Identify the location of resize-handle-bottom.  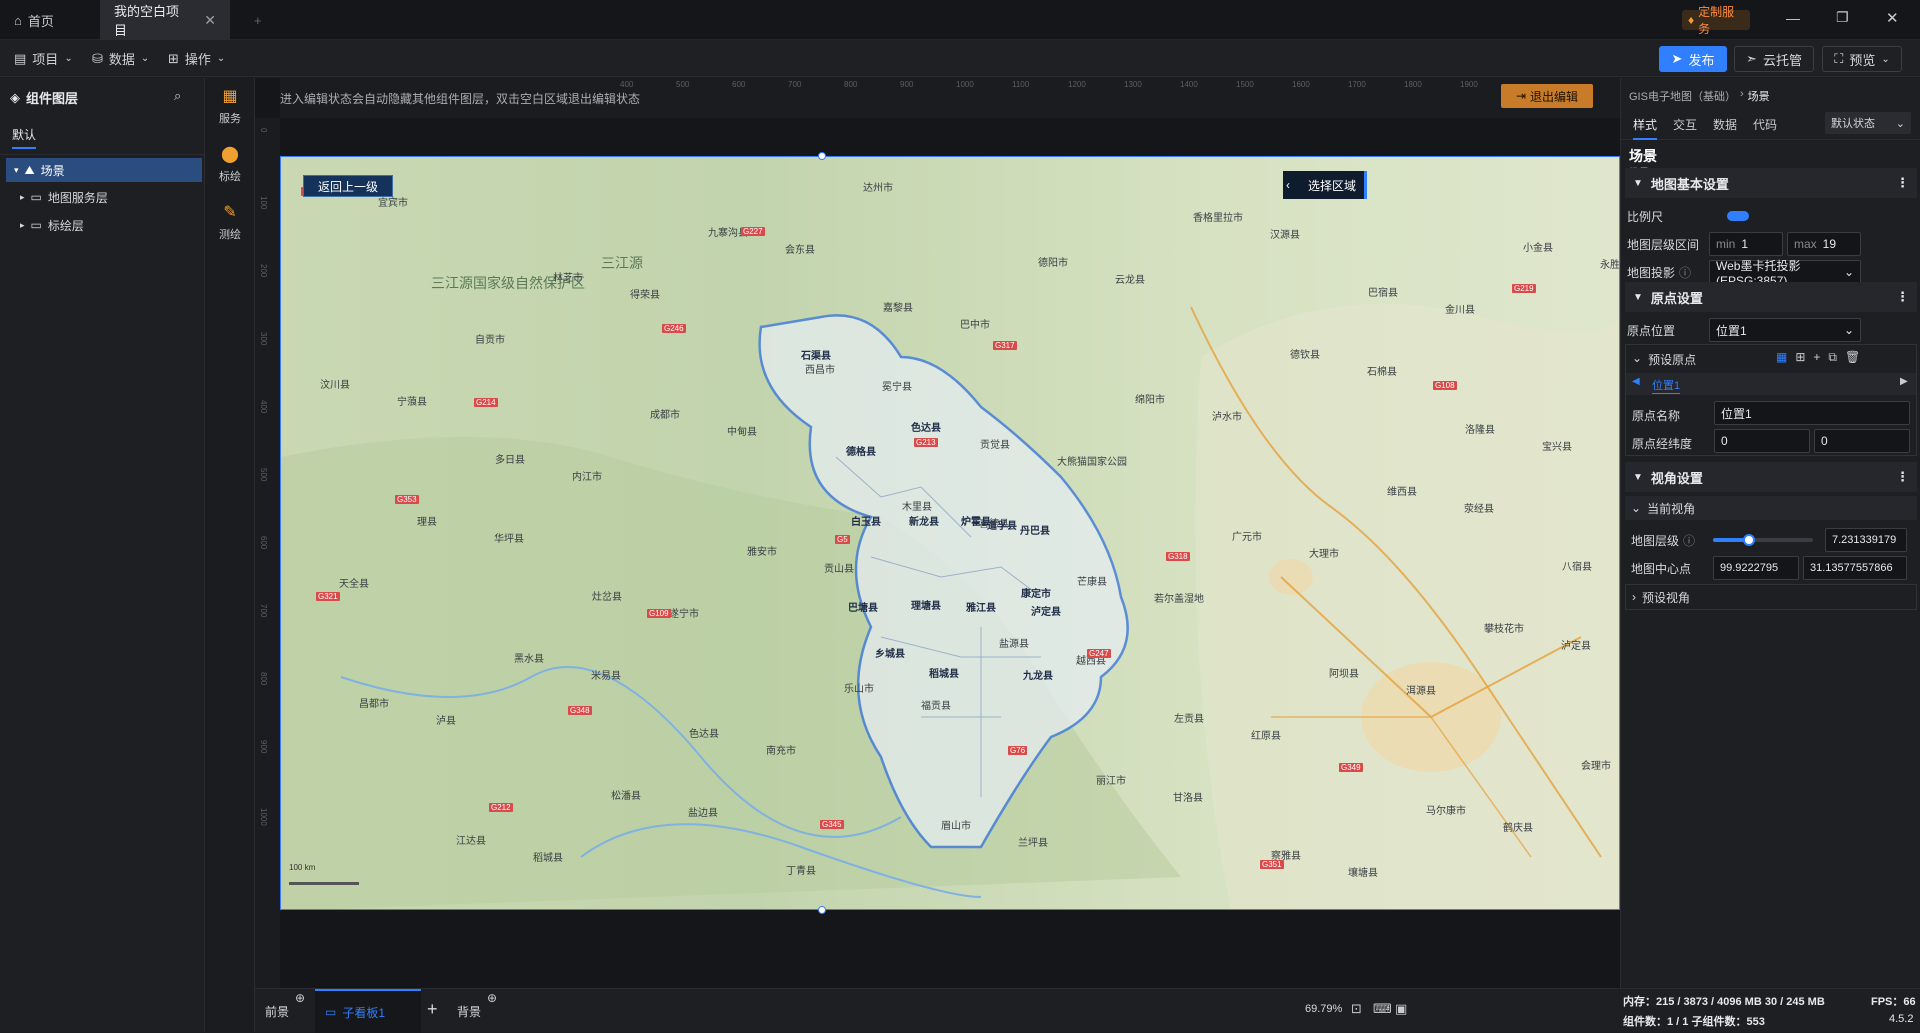
(822, 910).